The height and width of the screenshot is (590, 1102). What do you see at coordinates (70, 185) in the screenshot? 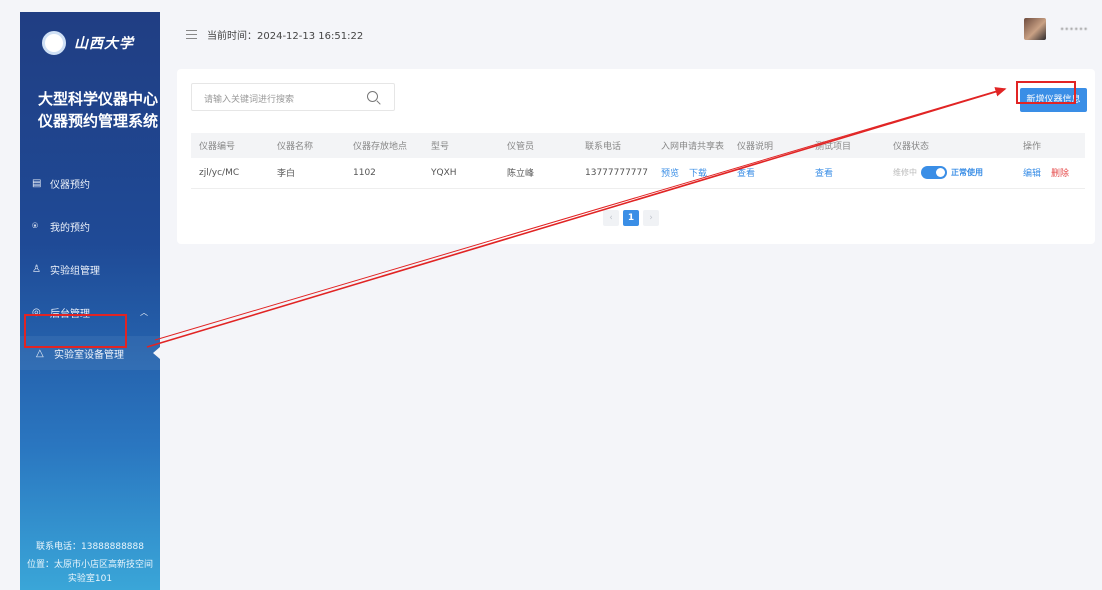
I see `sidebar-item-label: 仪器预约` at bounding box center [70, 185].